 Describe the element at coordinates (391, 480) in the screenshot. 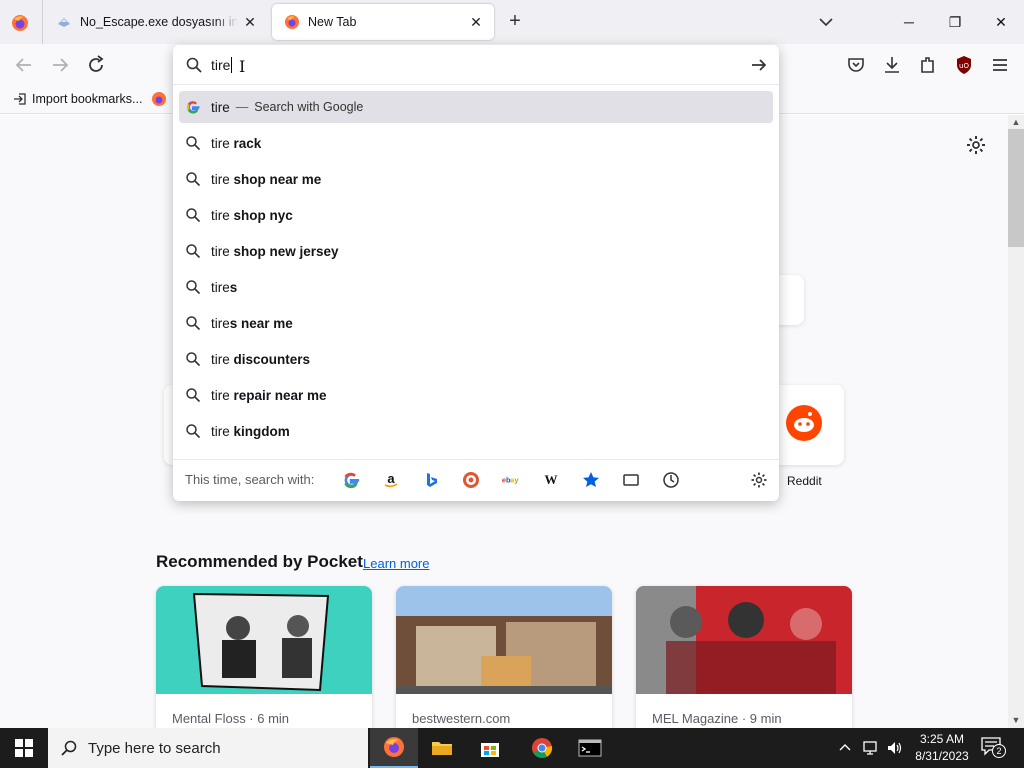

I see `amazon-icon: a` at that location.